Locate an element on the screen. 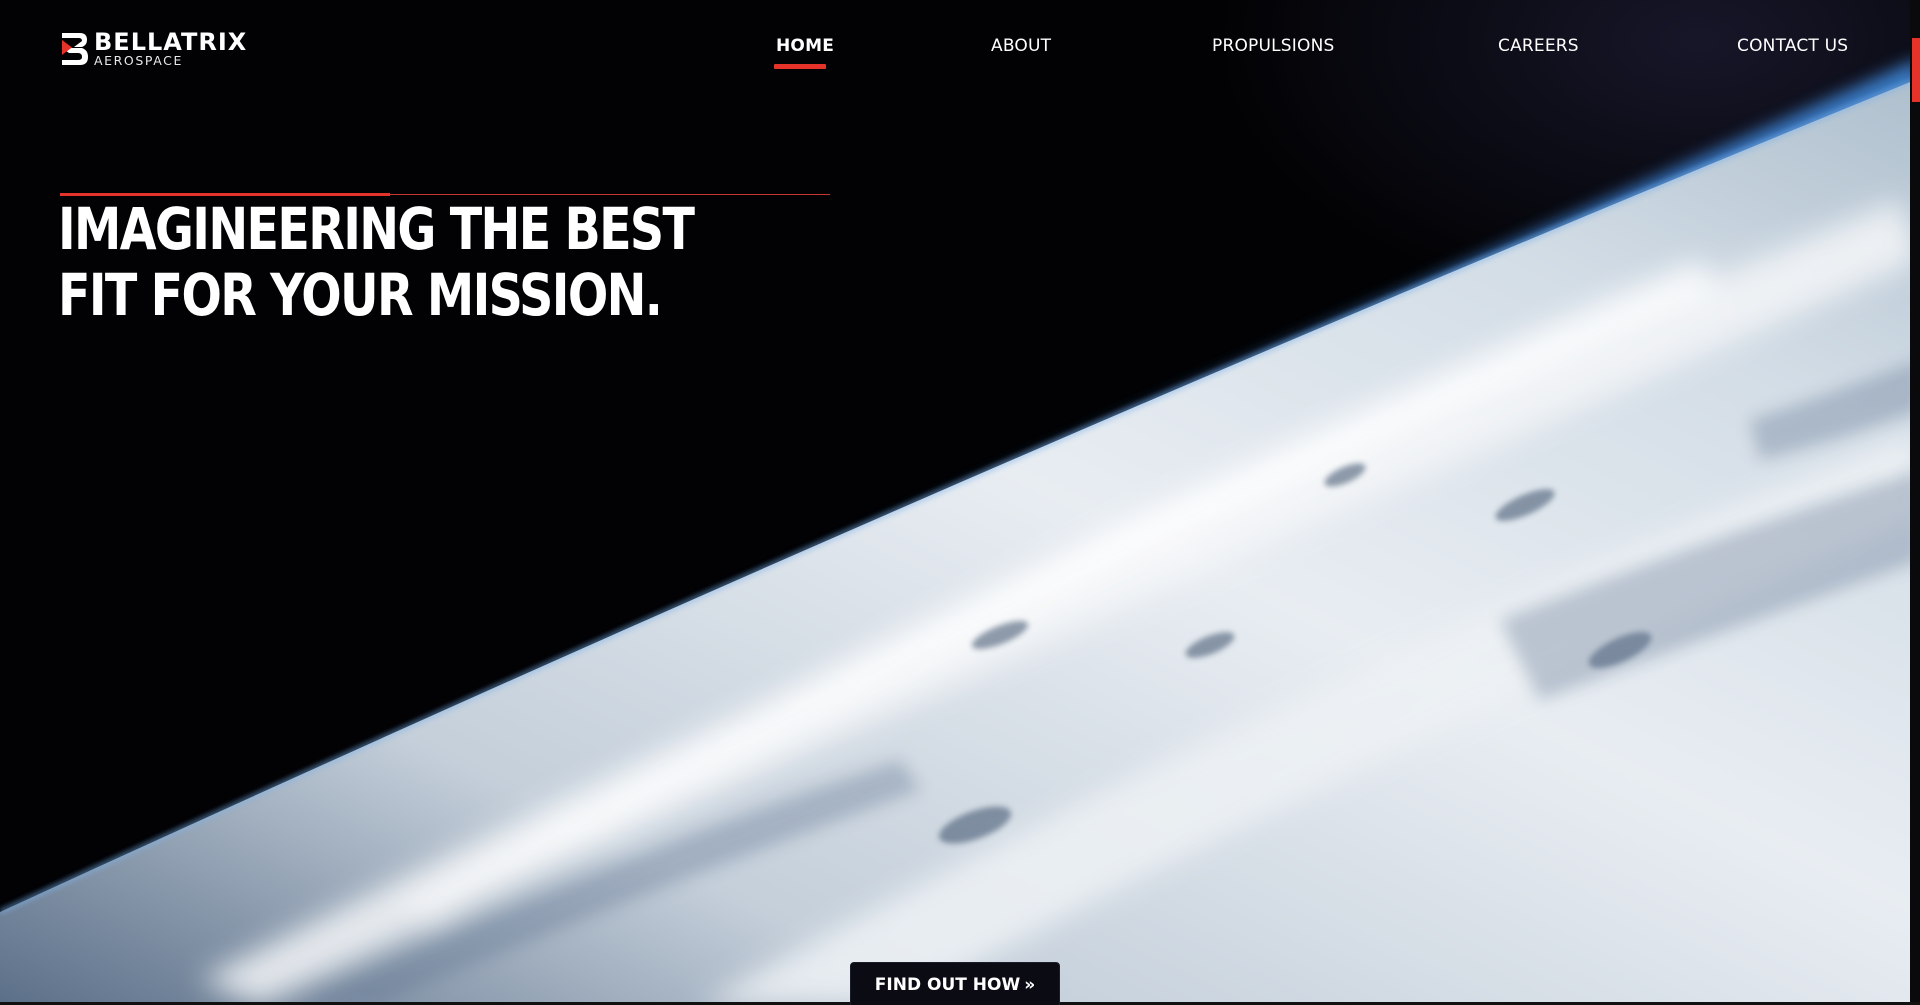 Image resolution: width=1920 pixels, height=1005 pixels. nav-item-about: ABOUT is located at coordinates (1021, 46).